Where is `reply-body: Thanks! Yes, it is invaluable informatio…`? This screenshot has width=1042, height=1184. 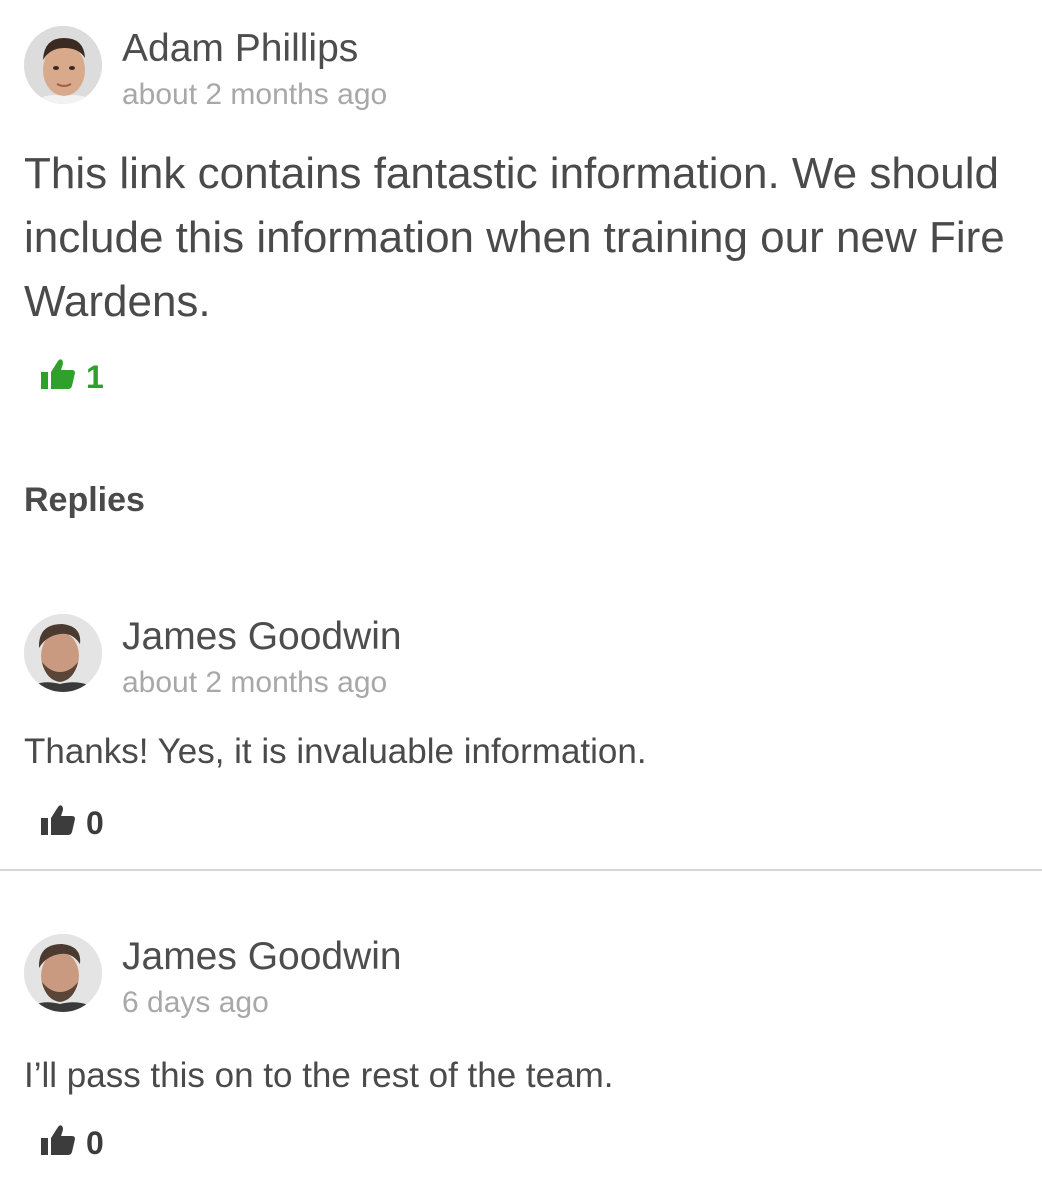
reply-body: Thanks! Yes, it is invaluable informatio… is located at coordinates (335, 751).